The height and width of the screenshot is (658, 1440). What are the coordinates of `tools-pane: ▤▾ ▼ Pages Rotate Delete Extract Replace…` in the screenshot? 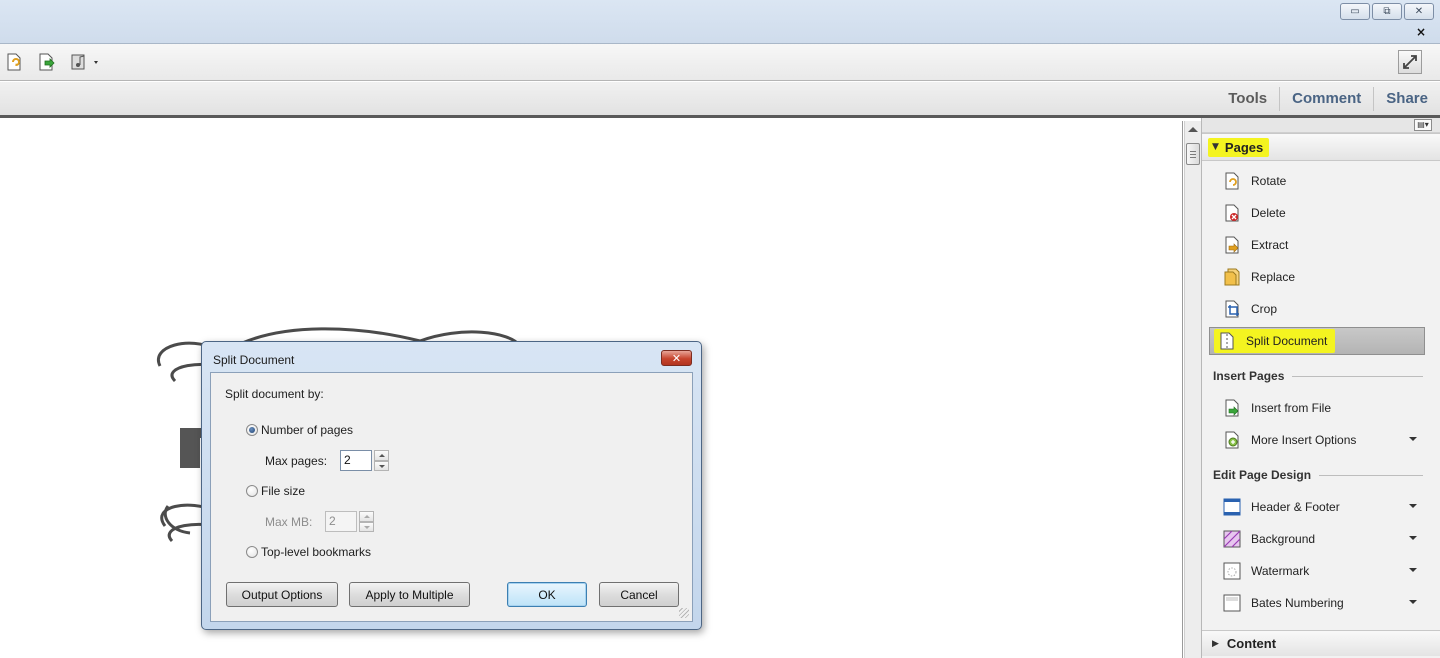 It's located at (1320, 388).